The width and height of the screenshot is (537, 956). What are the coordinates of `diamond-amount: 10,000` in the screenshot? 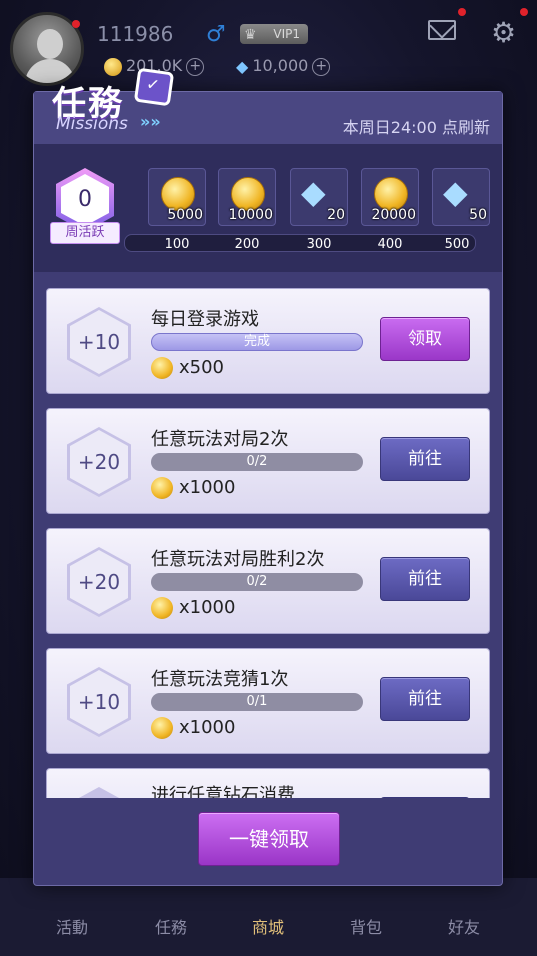 It's located at (280, 65).